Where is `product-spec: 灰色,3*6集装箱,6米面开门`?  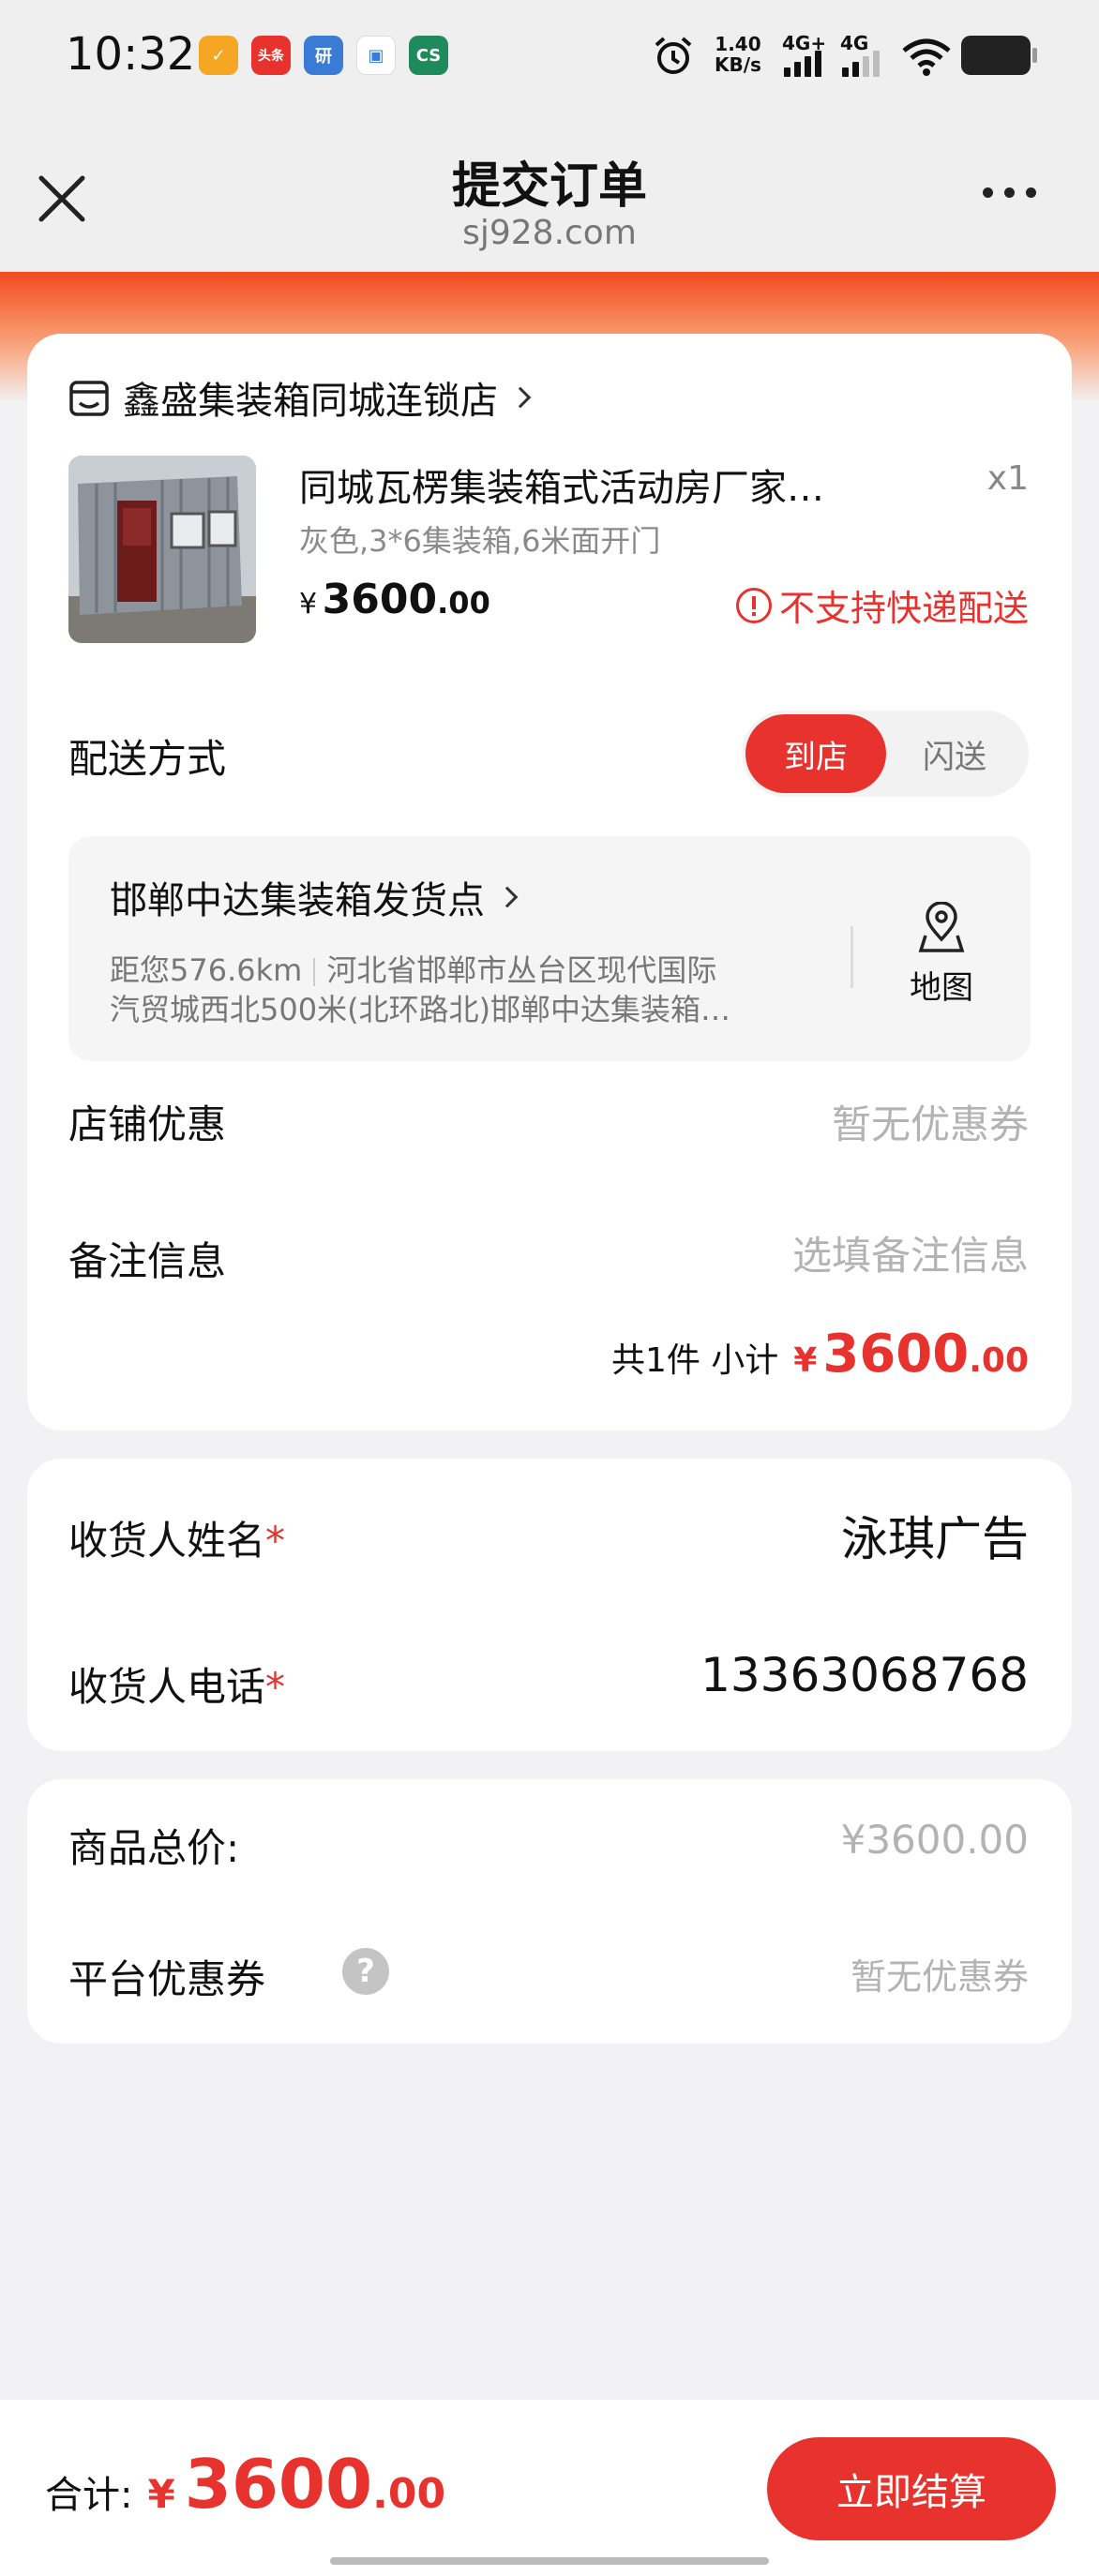 product-spec: 灰色,3*6集装箱,6米面开门 is located at coordinates (480, 541).